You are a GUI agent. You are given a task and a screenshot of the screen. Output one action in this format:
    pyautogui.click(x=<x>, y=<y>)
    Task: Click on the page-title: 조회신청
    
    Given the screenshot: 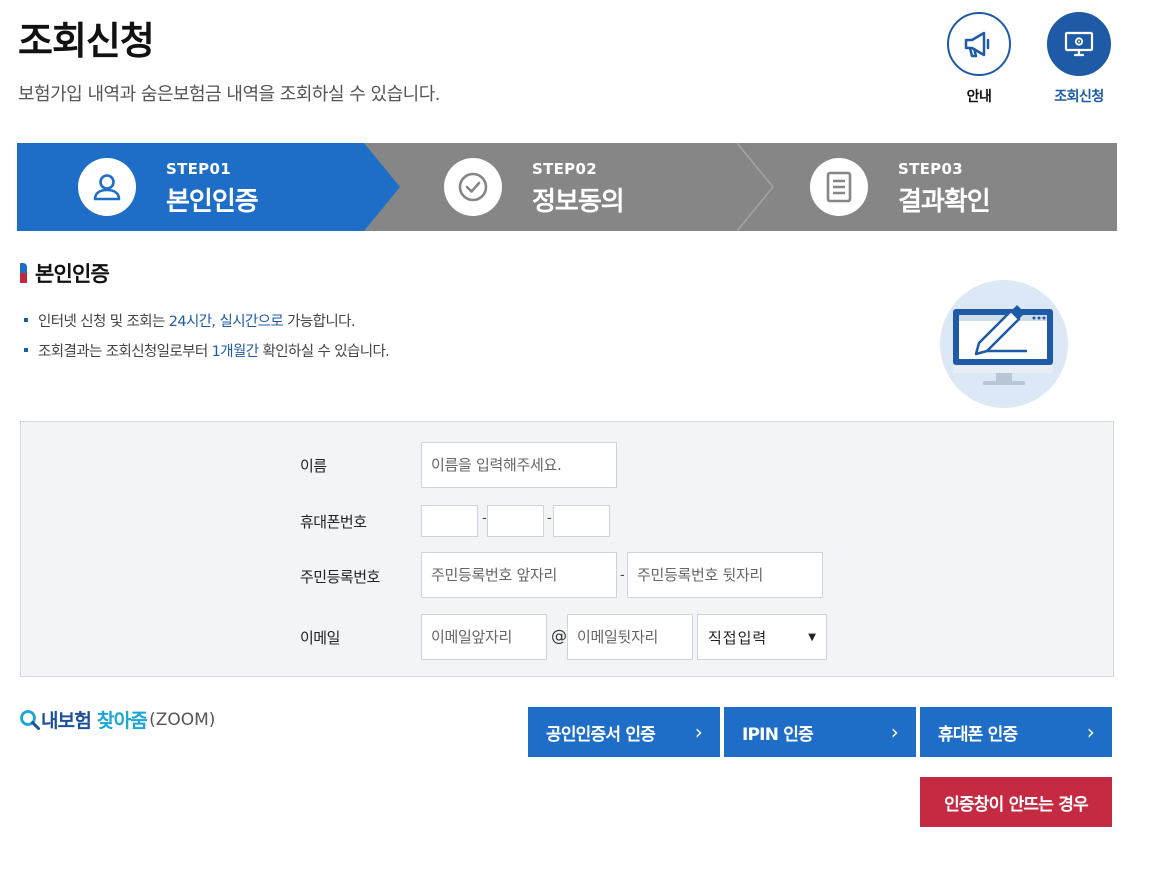 What is the action you would take?
    pyautogui.click(x=86, y=41)
    